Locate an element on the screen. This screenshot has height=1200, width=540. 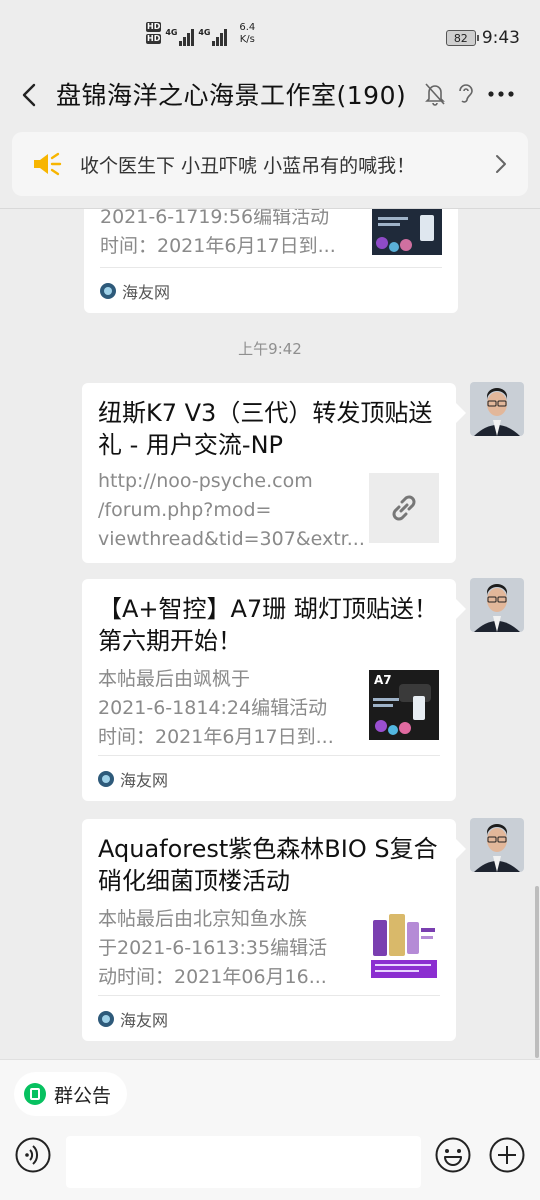
title-bar: 盘锦海洋之心海景工作室(190) is located at coordinates (270, 95).